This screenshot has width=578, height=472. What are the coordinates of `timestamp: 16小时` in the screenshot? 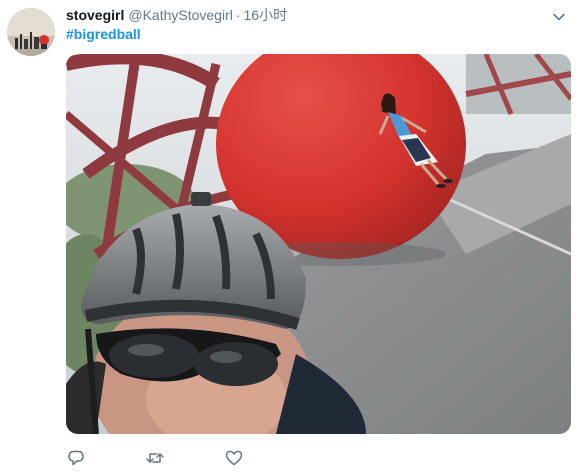 It's located at (266, 15).